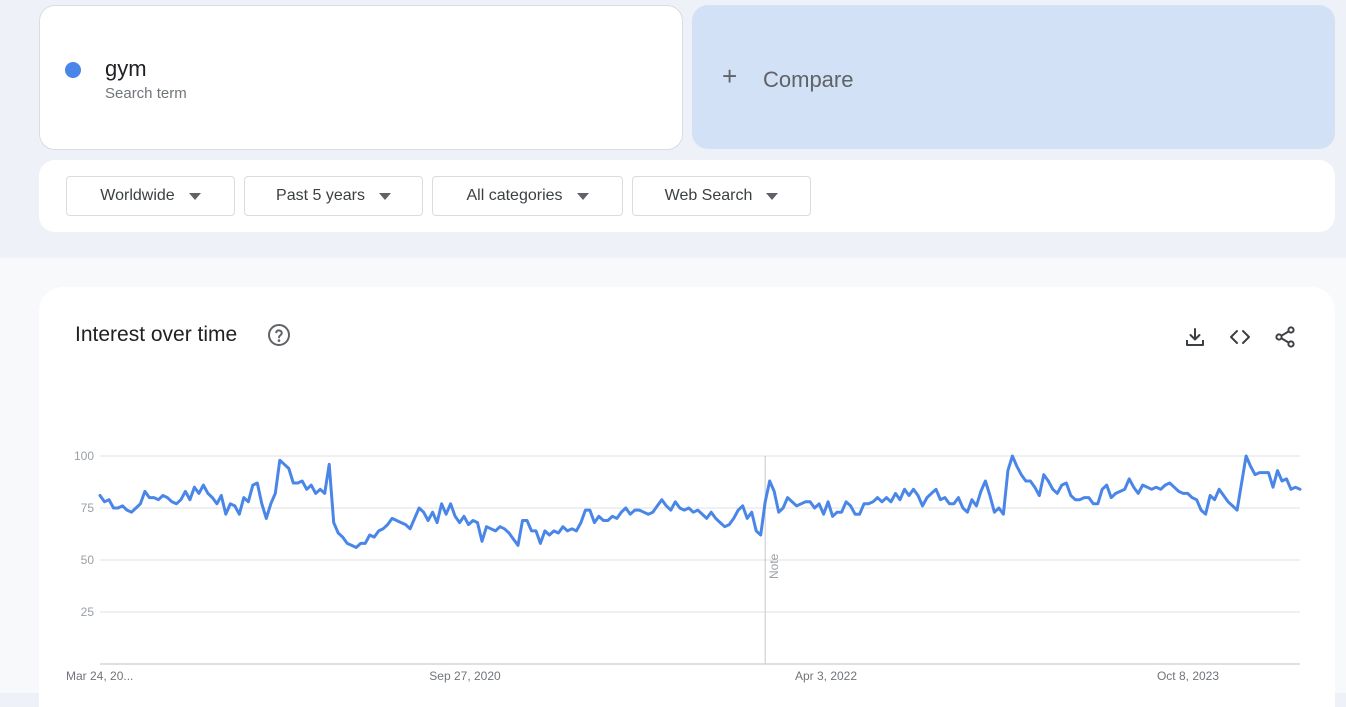  I want to click on series-line-gym, so click(700, 501).